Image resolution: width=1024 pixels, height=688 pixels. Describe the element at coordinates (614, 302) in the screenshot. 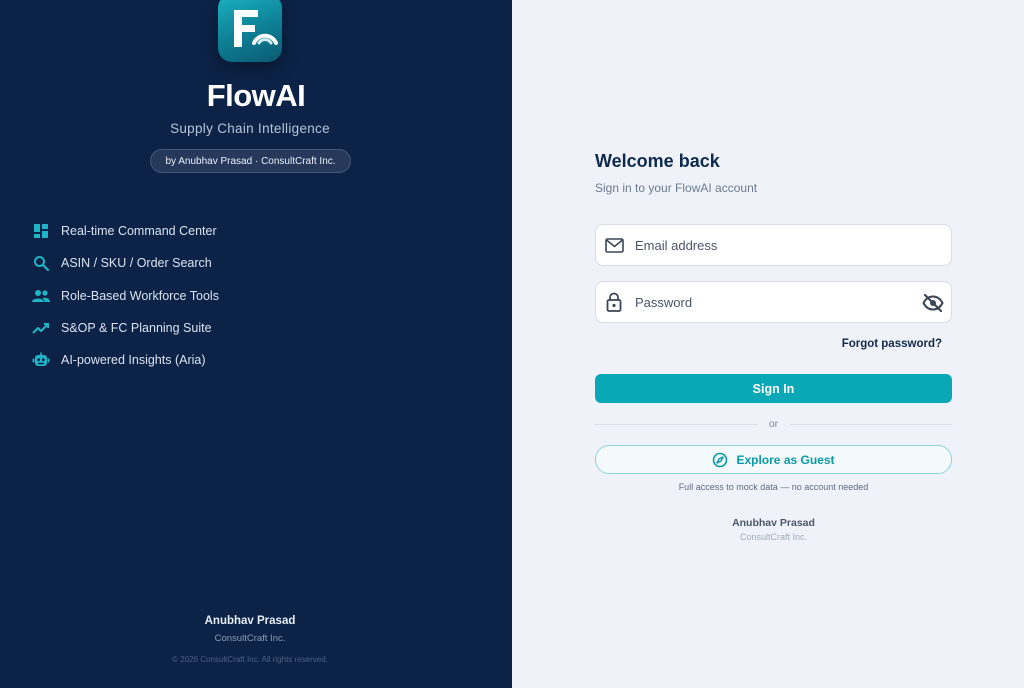

I see `lock-icon` at that location.